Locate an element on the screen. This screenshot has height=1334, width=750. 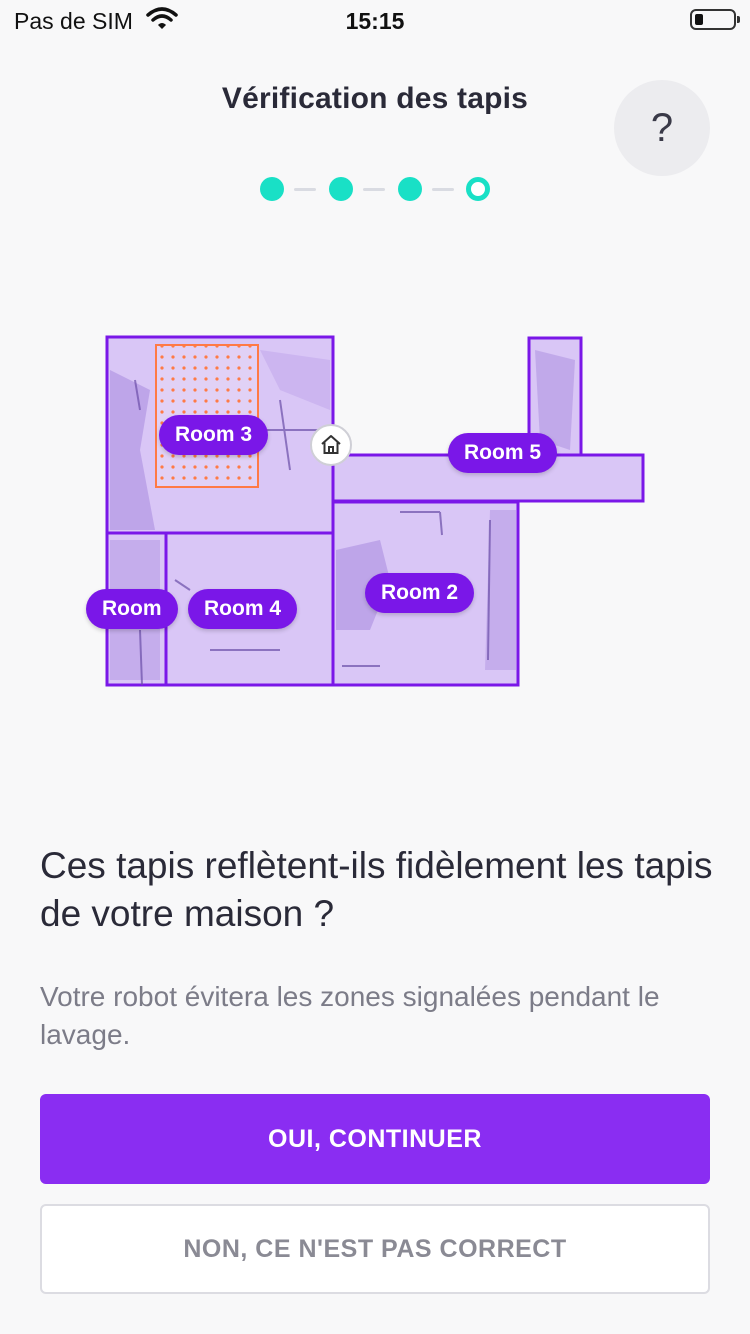
help-label: ? is located at coordinates (662, 127).